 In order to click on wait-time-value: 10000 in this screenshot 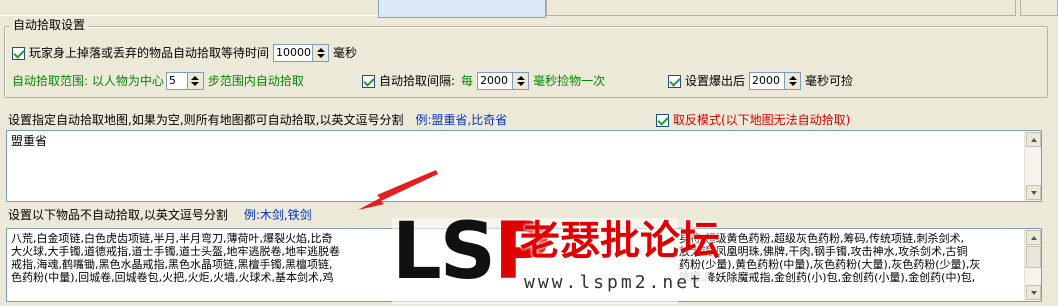, I will do `click(293, 53)`.